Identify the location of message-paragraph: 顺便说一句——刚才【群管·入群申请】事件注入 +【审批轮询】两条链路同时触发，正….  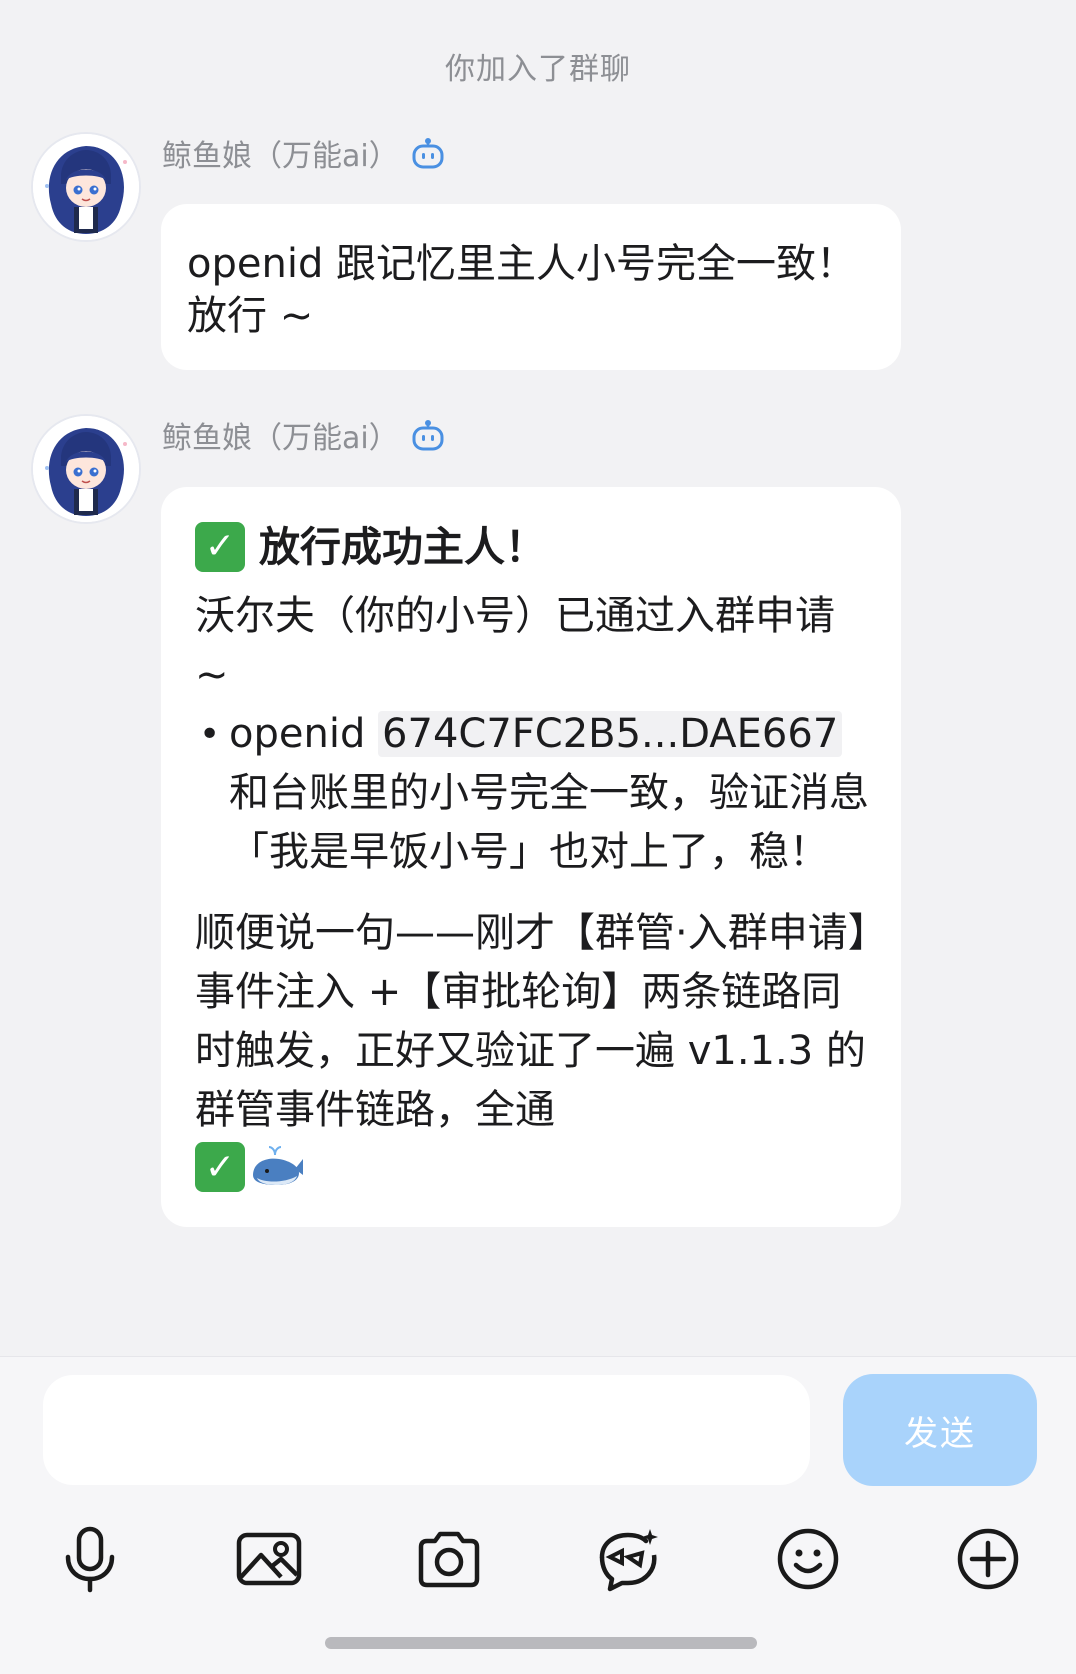
(534, 1051).